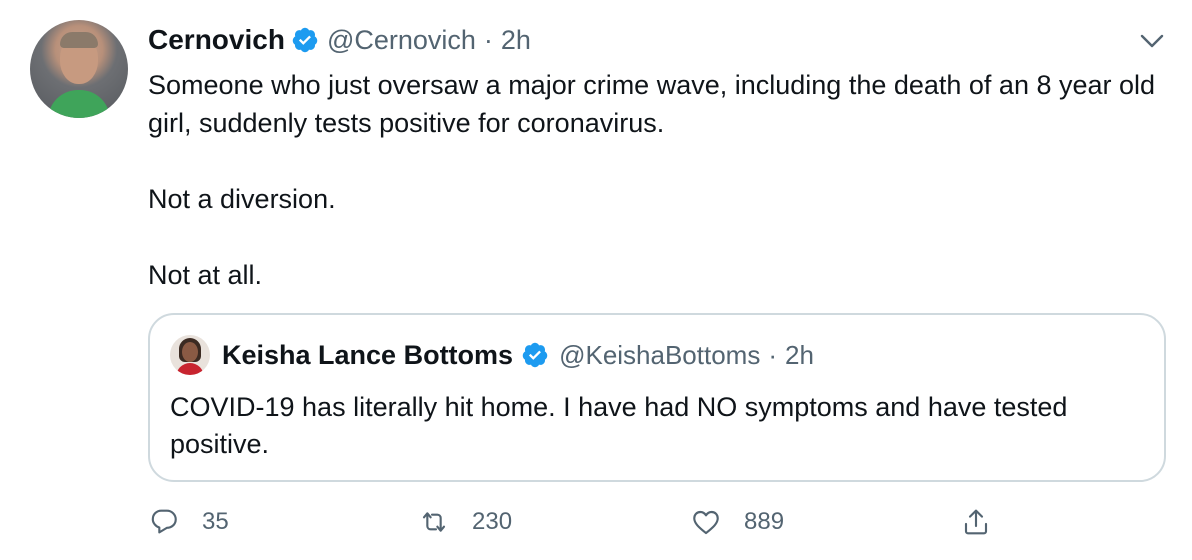 Image resolution: width=1192 pixels, height=560 pixels. I want to click on reply-count: 35, so click(215, 521).